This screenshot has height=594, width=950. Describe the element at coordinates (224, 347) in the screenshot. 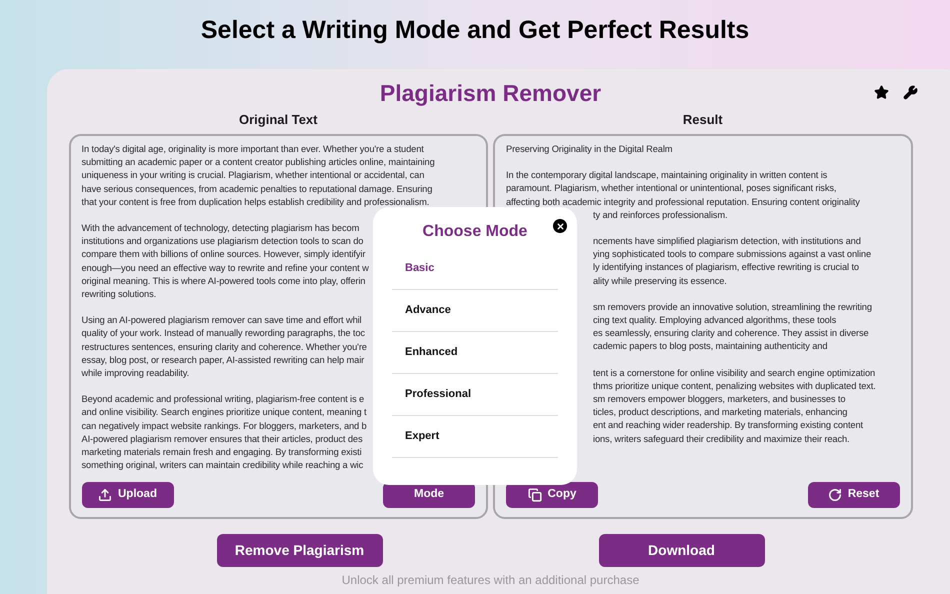

I see `text-line: restructures sentences, ensuring clarity and coherence. Whether you're` at that location.